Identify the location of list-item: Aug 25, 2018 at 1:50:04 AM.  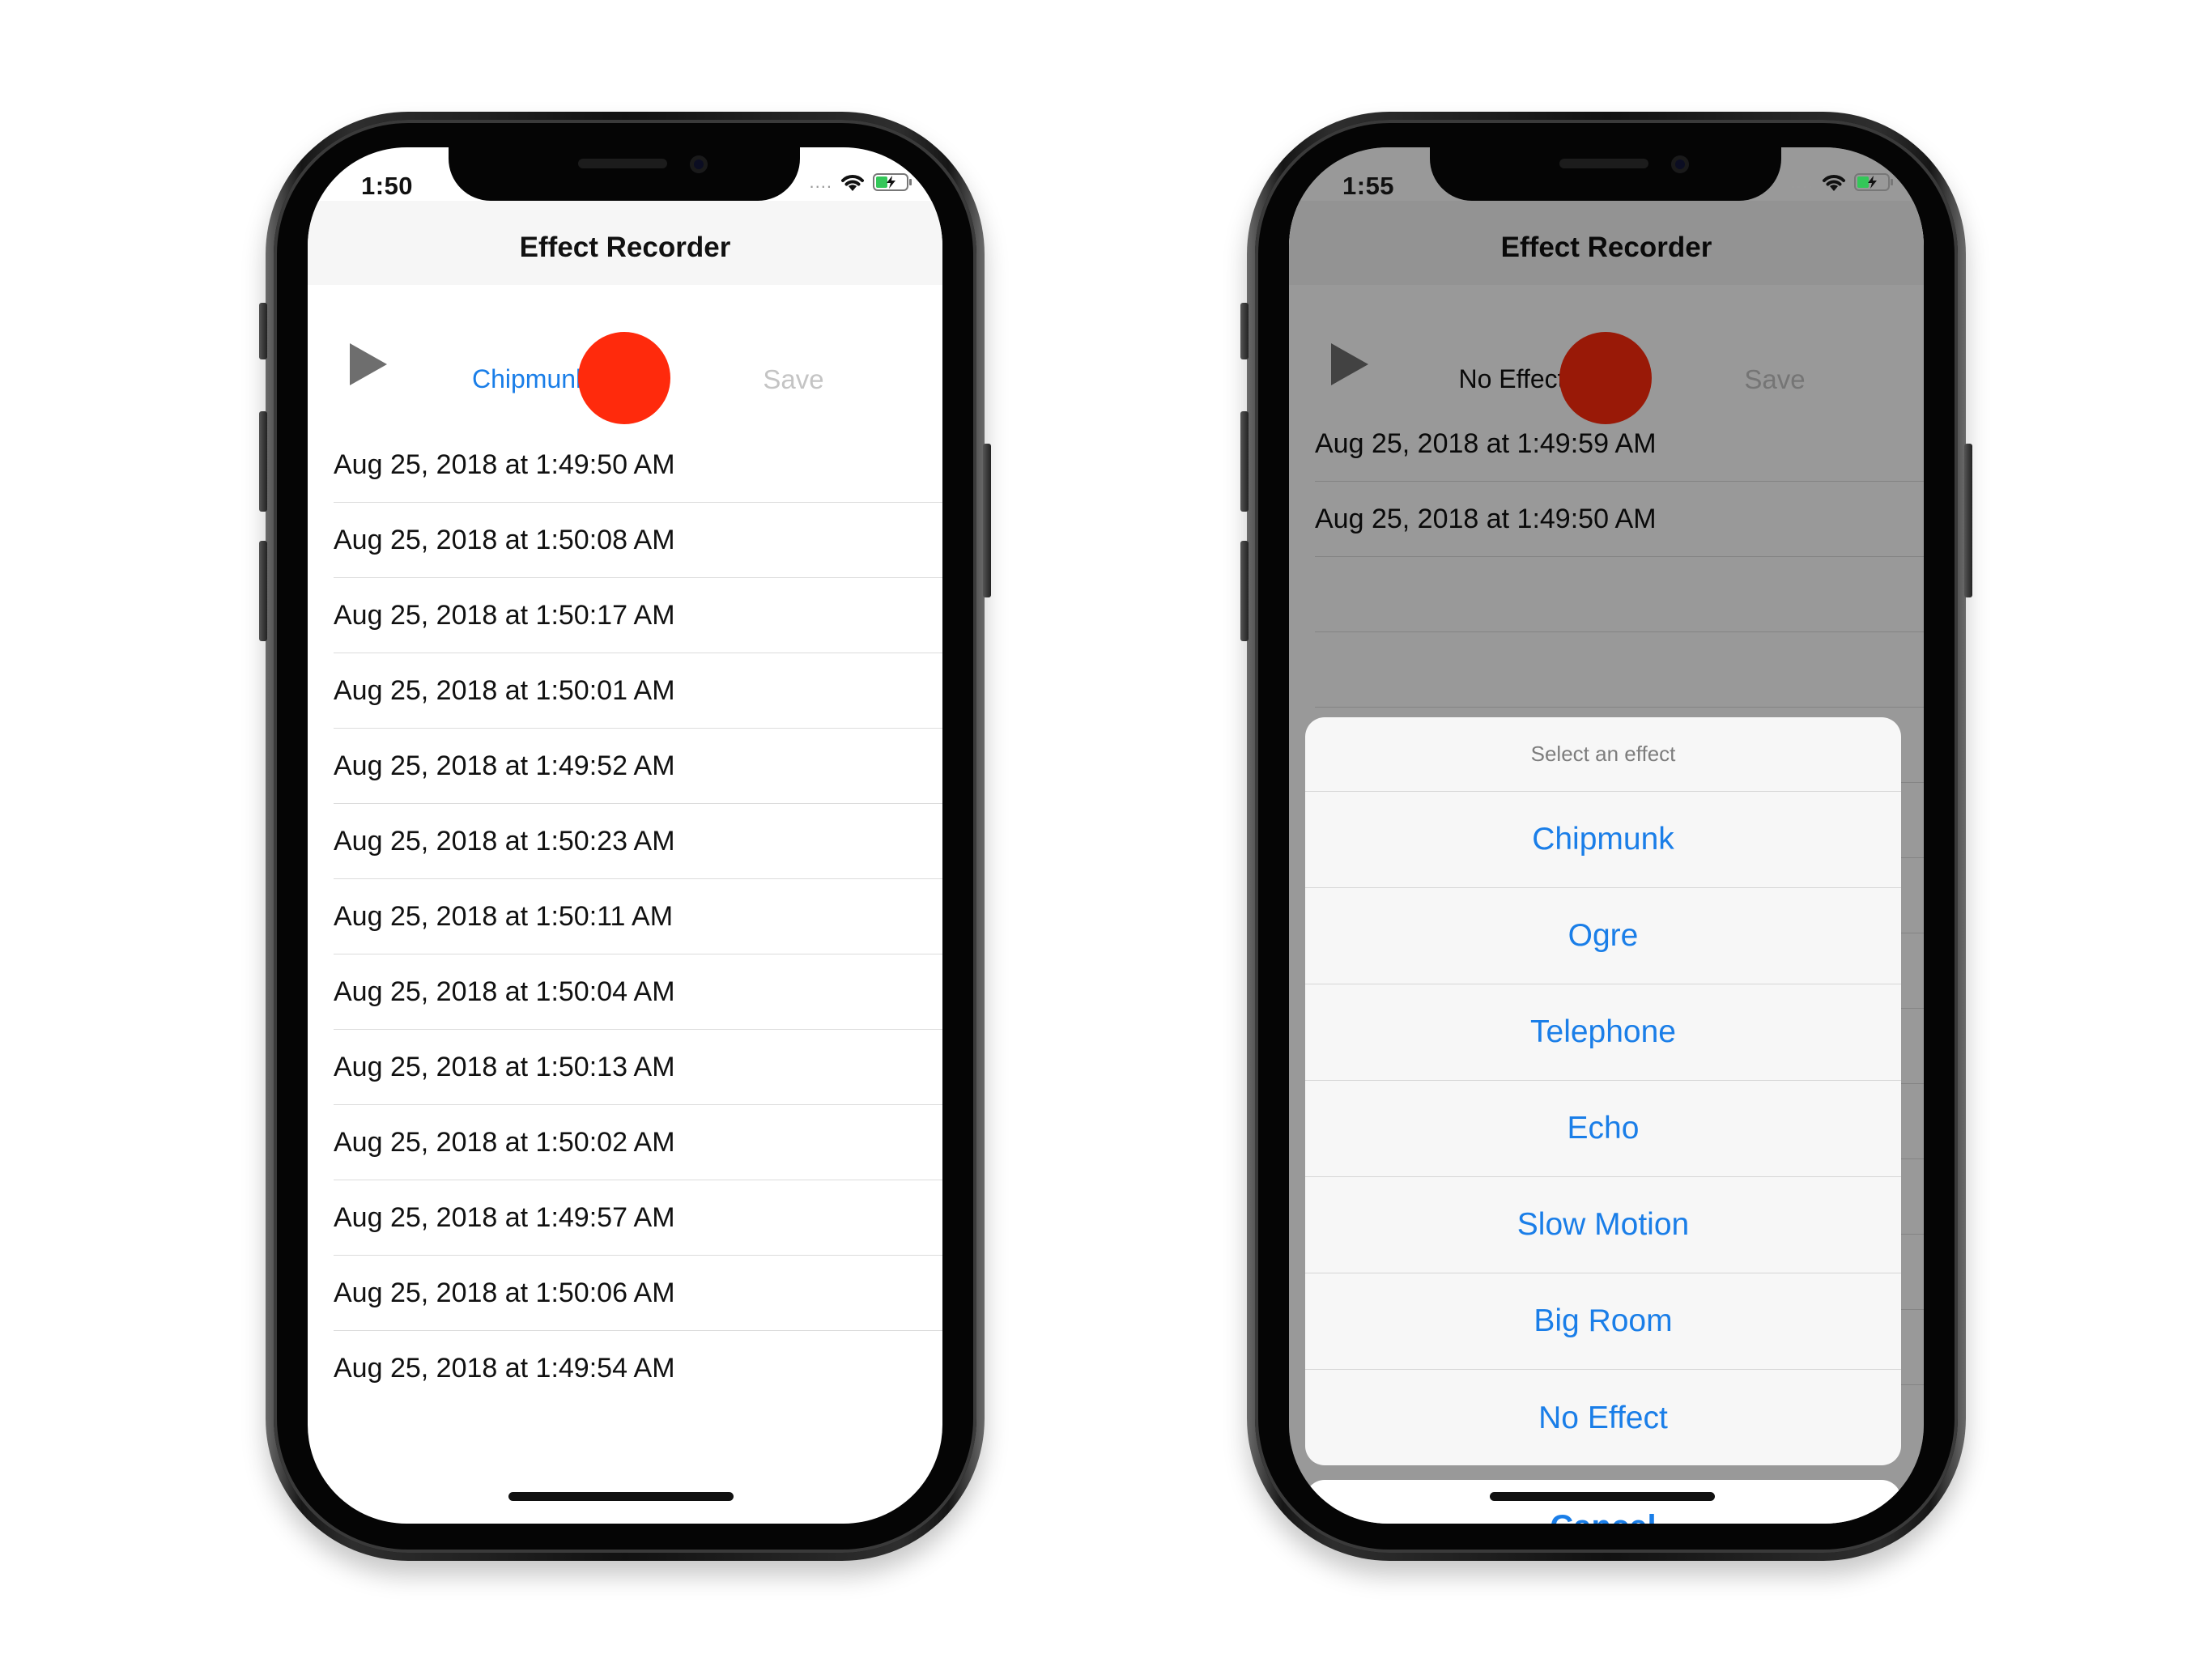
(638, 992).